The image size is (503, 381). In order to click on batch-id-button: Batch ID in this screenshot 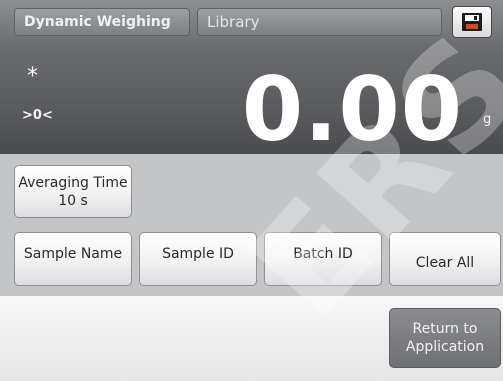, I will do `click(323, 259)`.